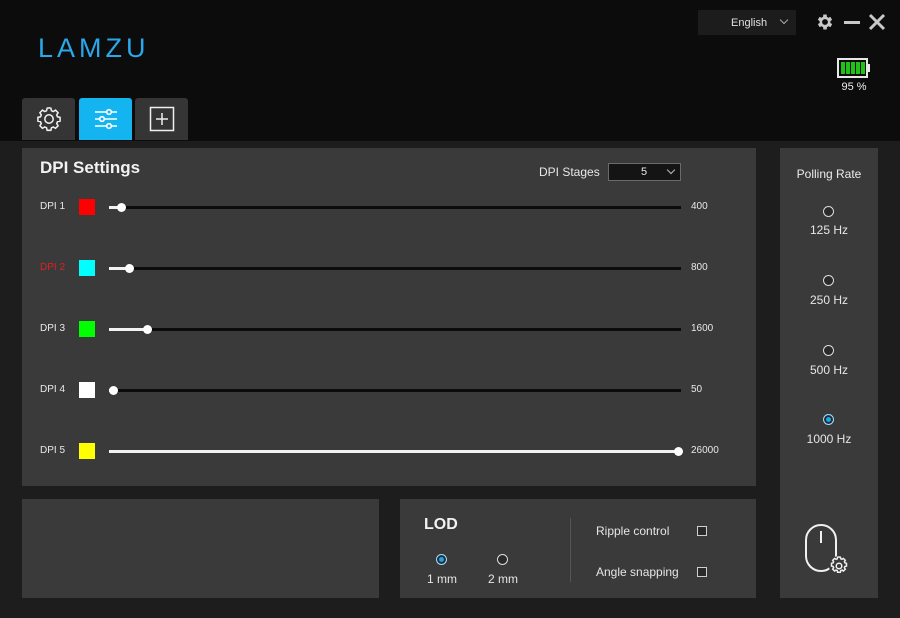 Image resolution: width=900 pixels, height=618 pixels. What do you see at coordinates (828, 419) in the screenshot?
I see `polling-1000-radio` at bounding box center [828, 419].